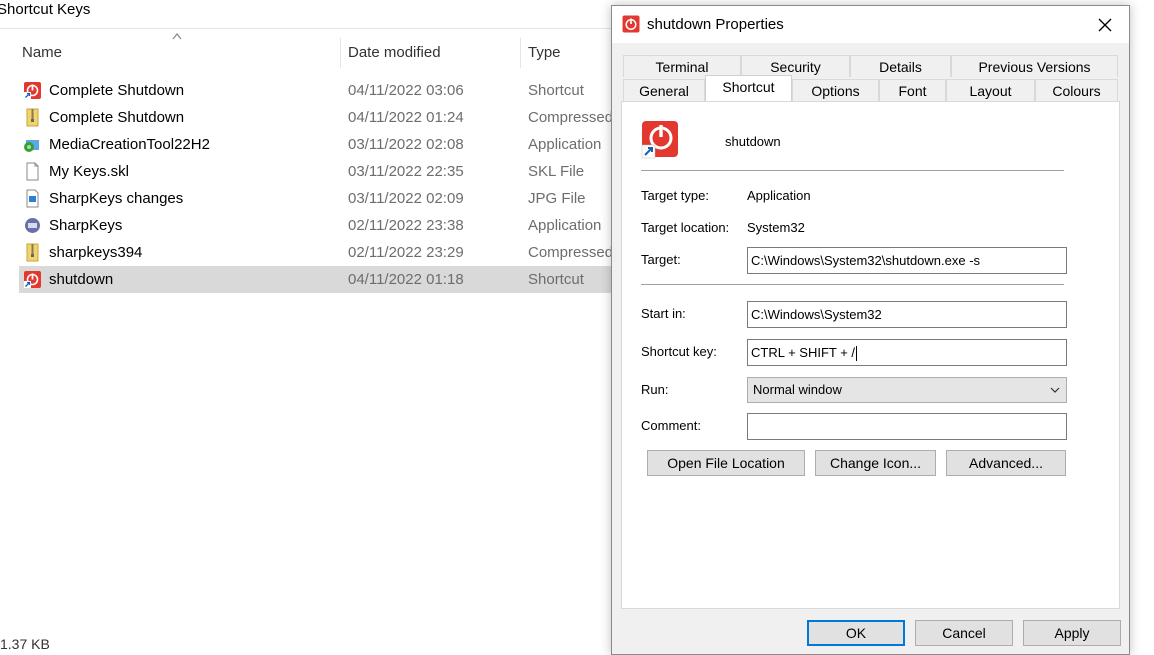  What do you see at coordinates (682, 66) in the screenshot?
I see `tab-terminal: Terminal` at bounding box center [682, 66].